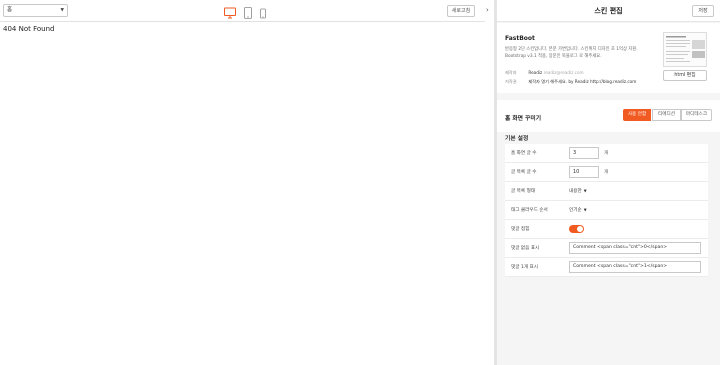  Describe the element at coordinates (524, 267) in the screenshot. I see `setting-label: 댓글 1개 표시` at that location.